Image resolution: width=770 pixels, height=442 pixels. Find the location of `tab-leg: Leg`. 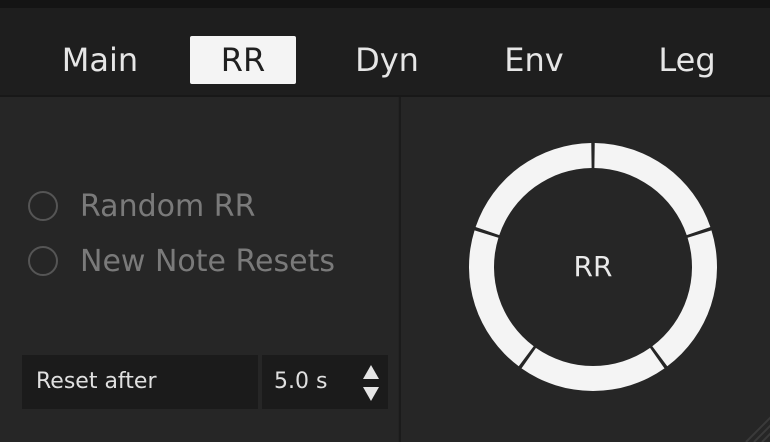

tab-leg: Leg is located at coordinates (687, 60).